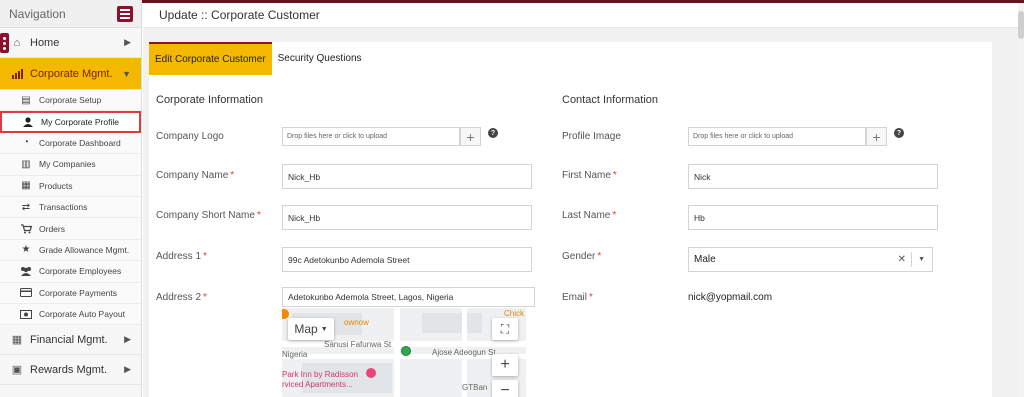  Describe the element at coordinates (17, 74) in the screenshot. I see `chart-icon` at that location.